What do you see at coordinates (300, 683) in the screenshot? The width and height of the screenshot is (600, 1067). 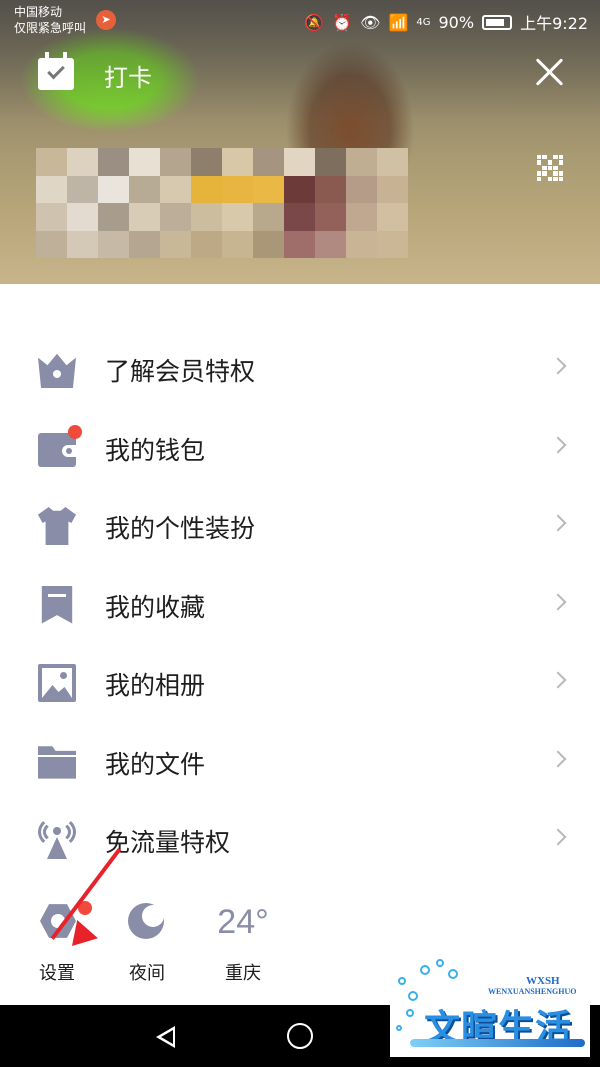 I see `menu-item-album: 我的相册` at bounding box center [300, 683].